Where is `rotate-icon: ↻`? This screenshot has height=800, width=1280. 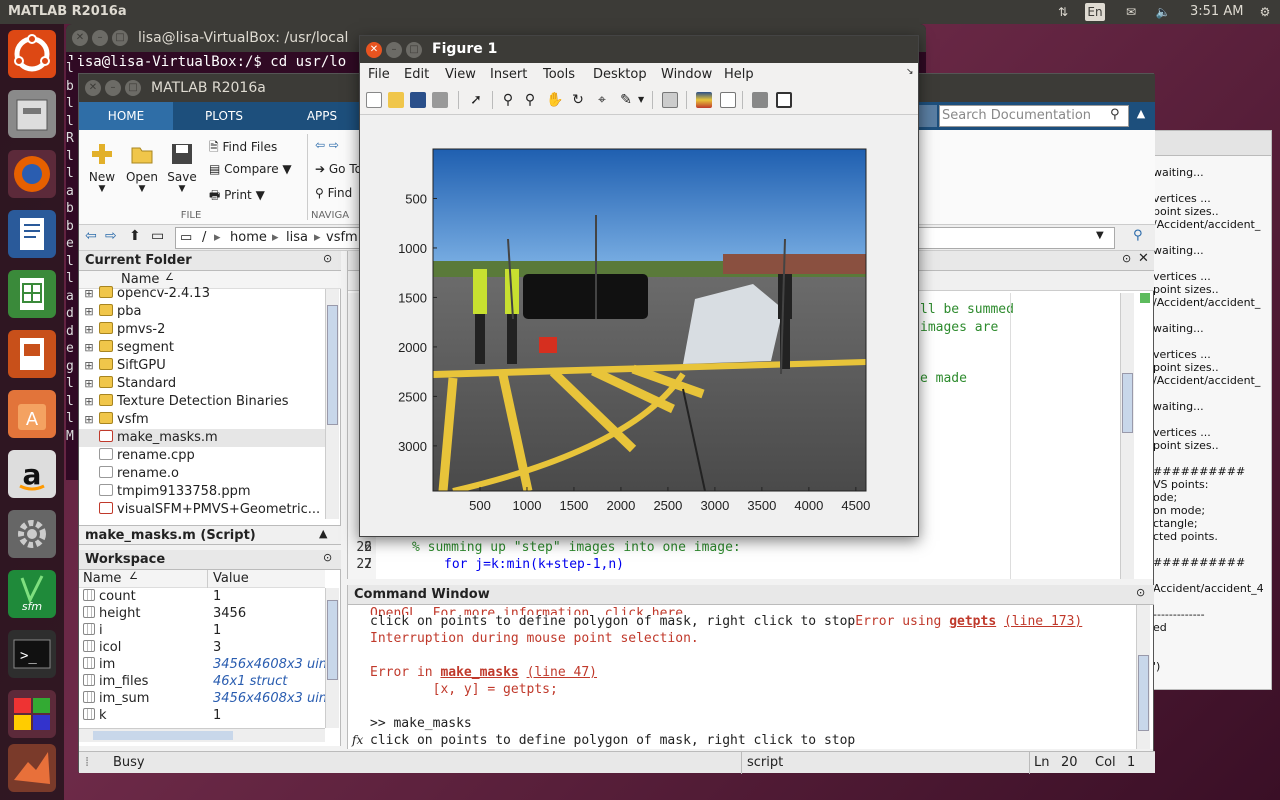
rotate-icon: ↻ is located at coordinates (578, 100).